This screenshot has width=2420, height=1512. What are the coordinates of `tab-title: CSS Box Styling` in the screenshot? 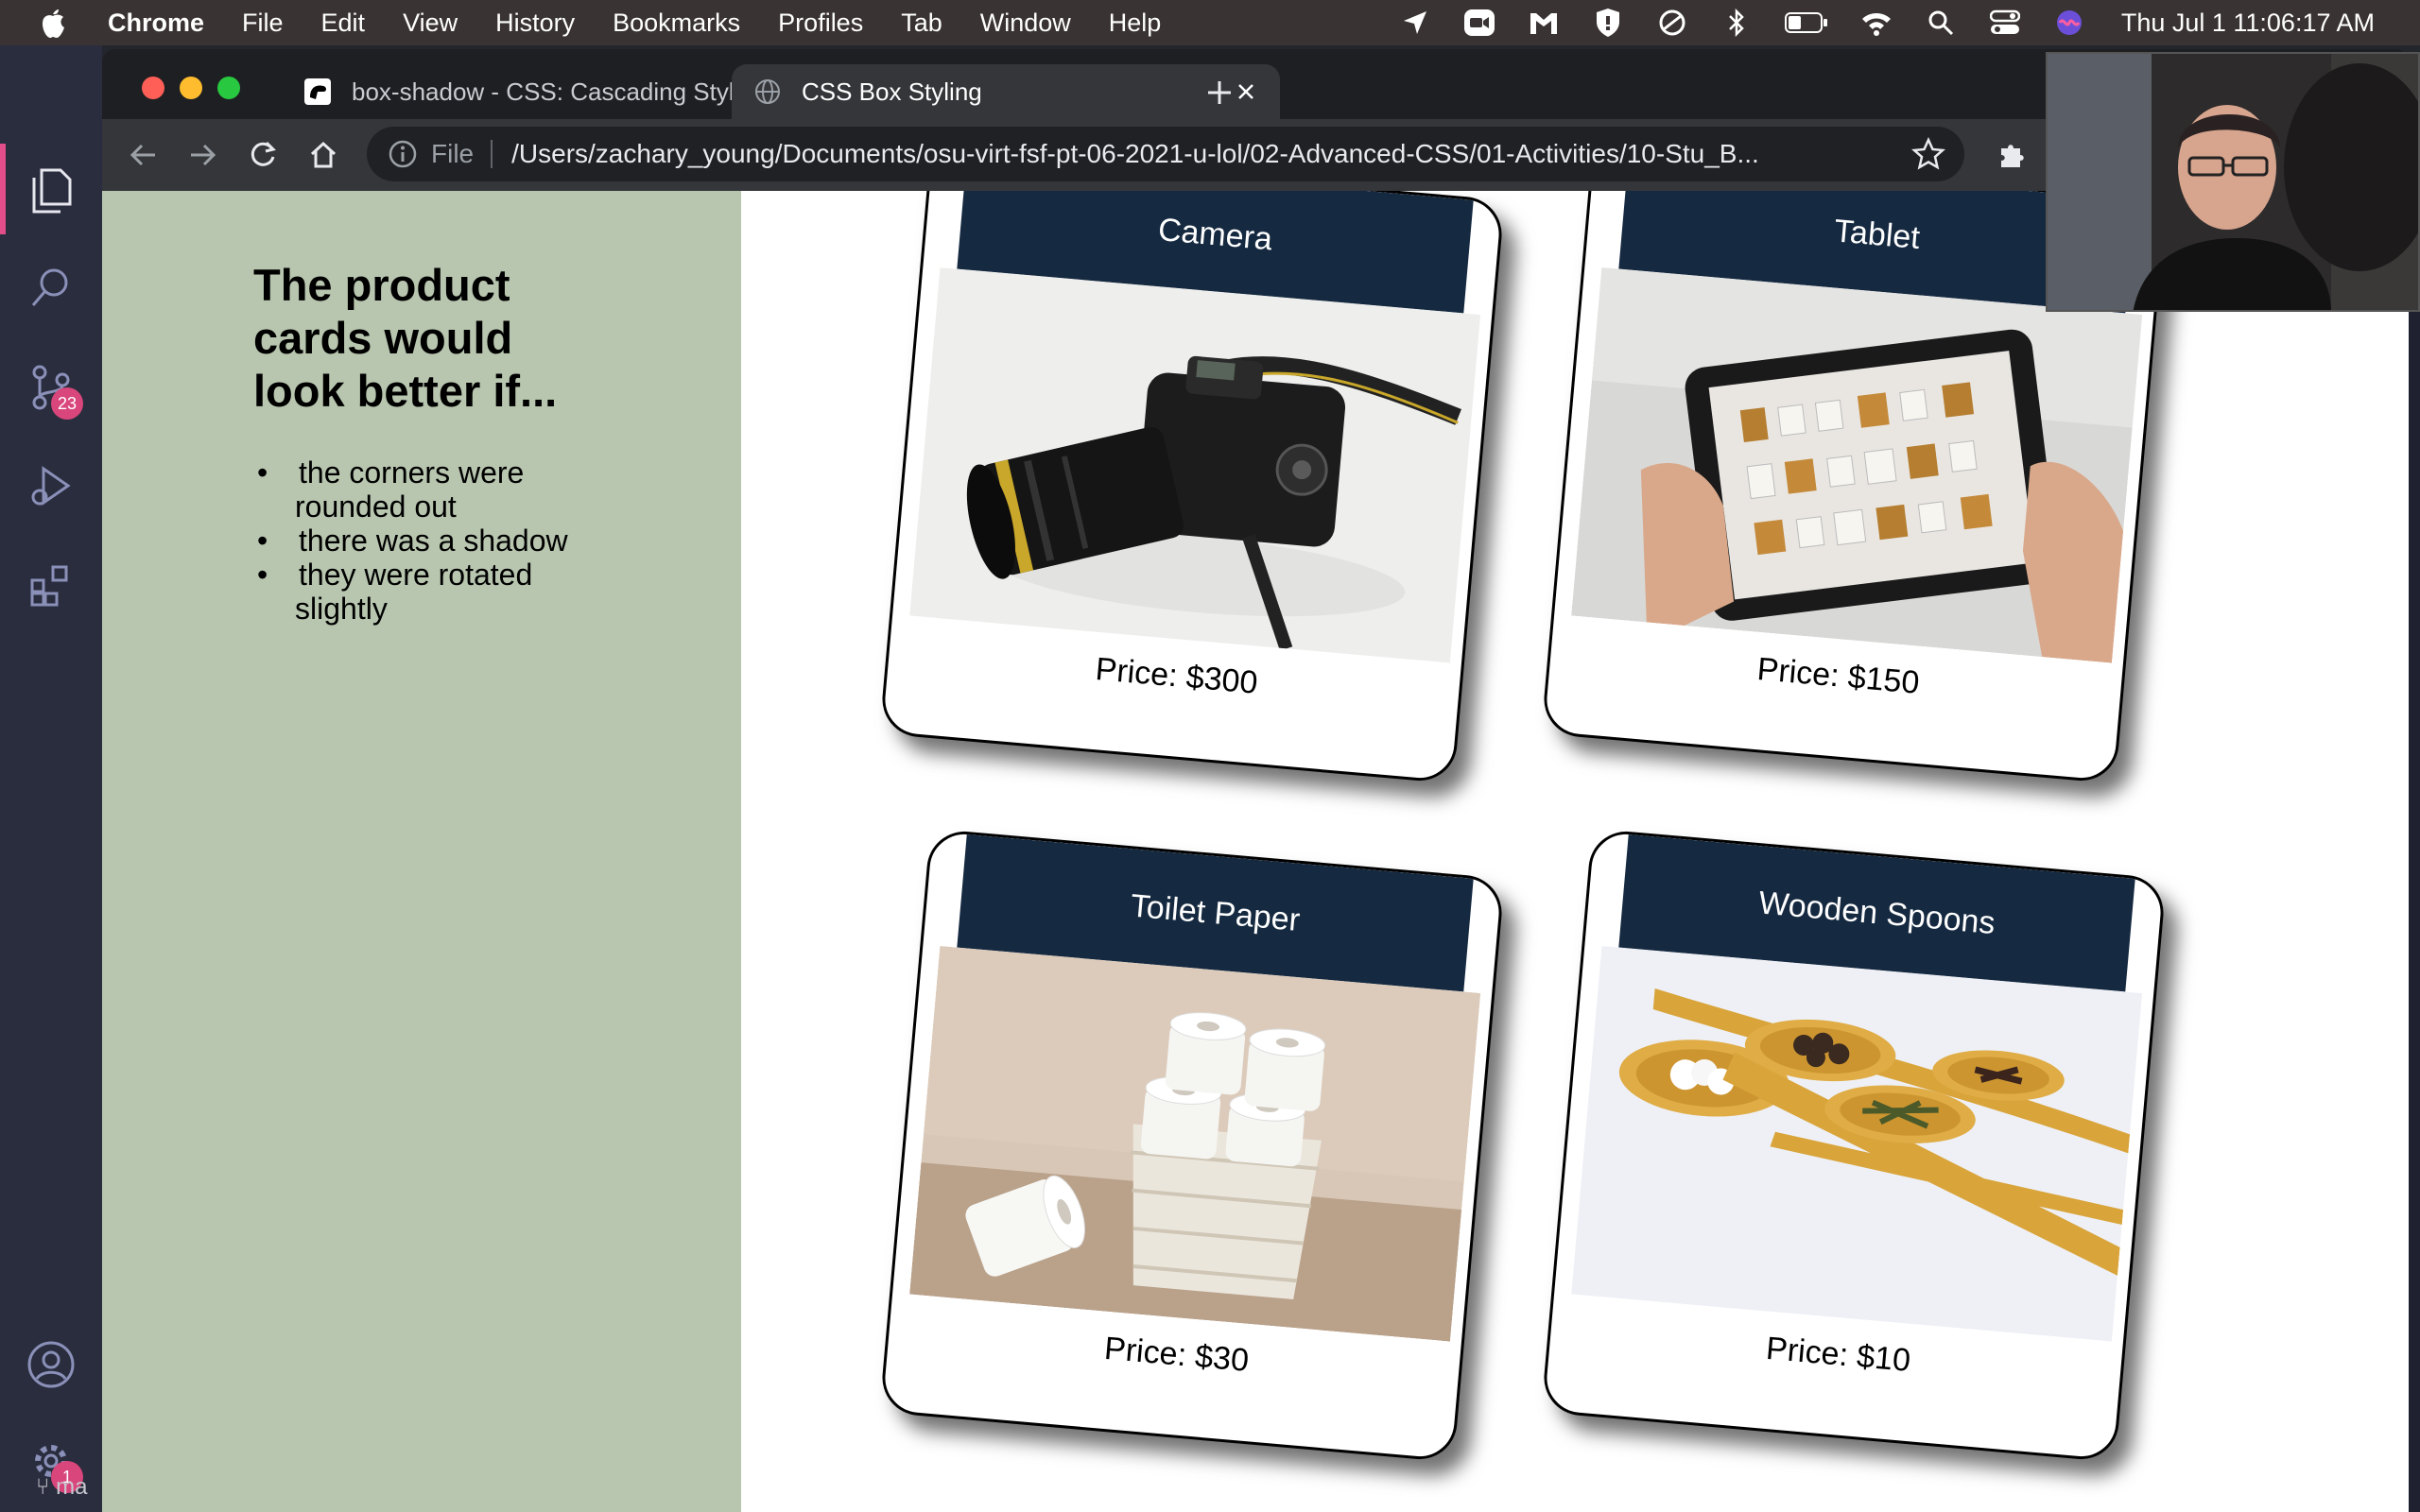 It's located at (892, 91).